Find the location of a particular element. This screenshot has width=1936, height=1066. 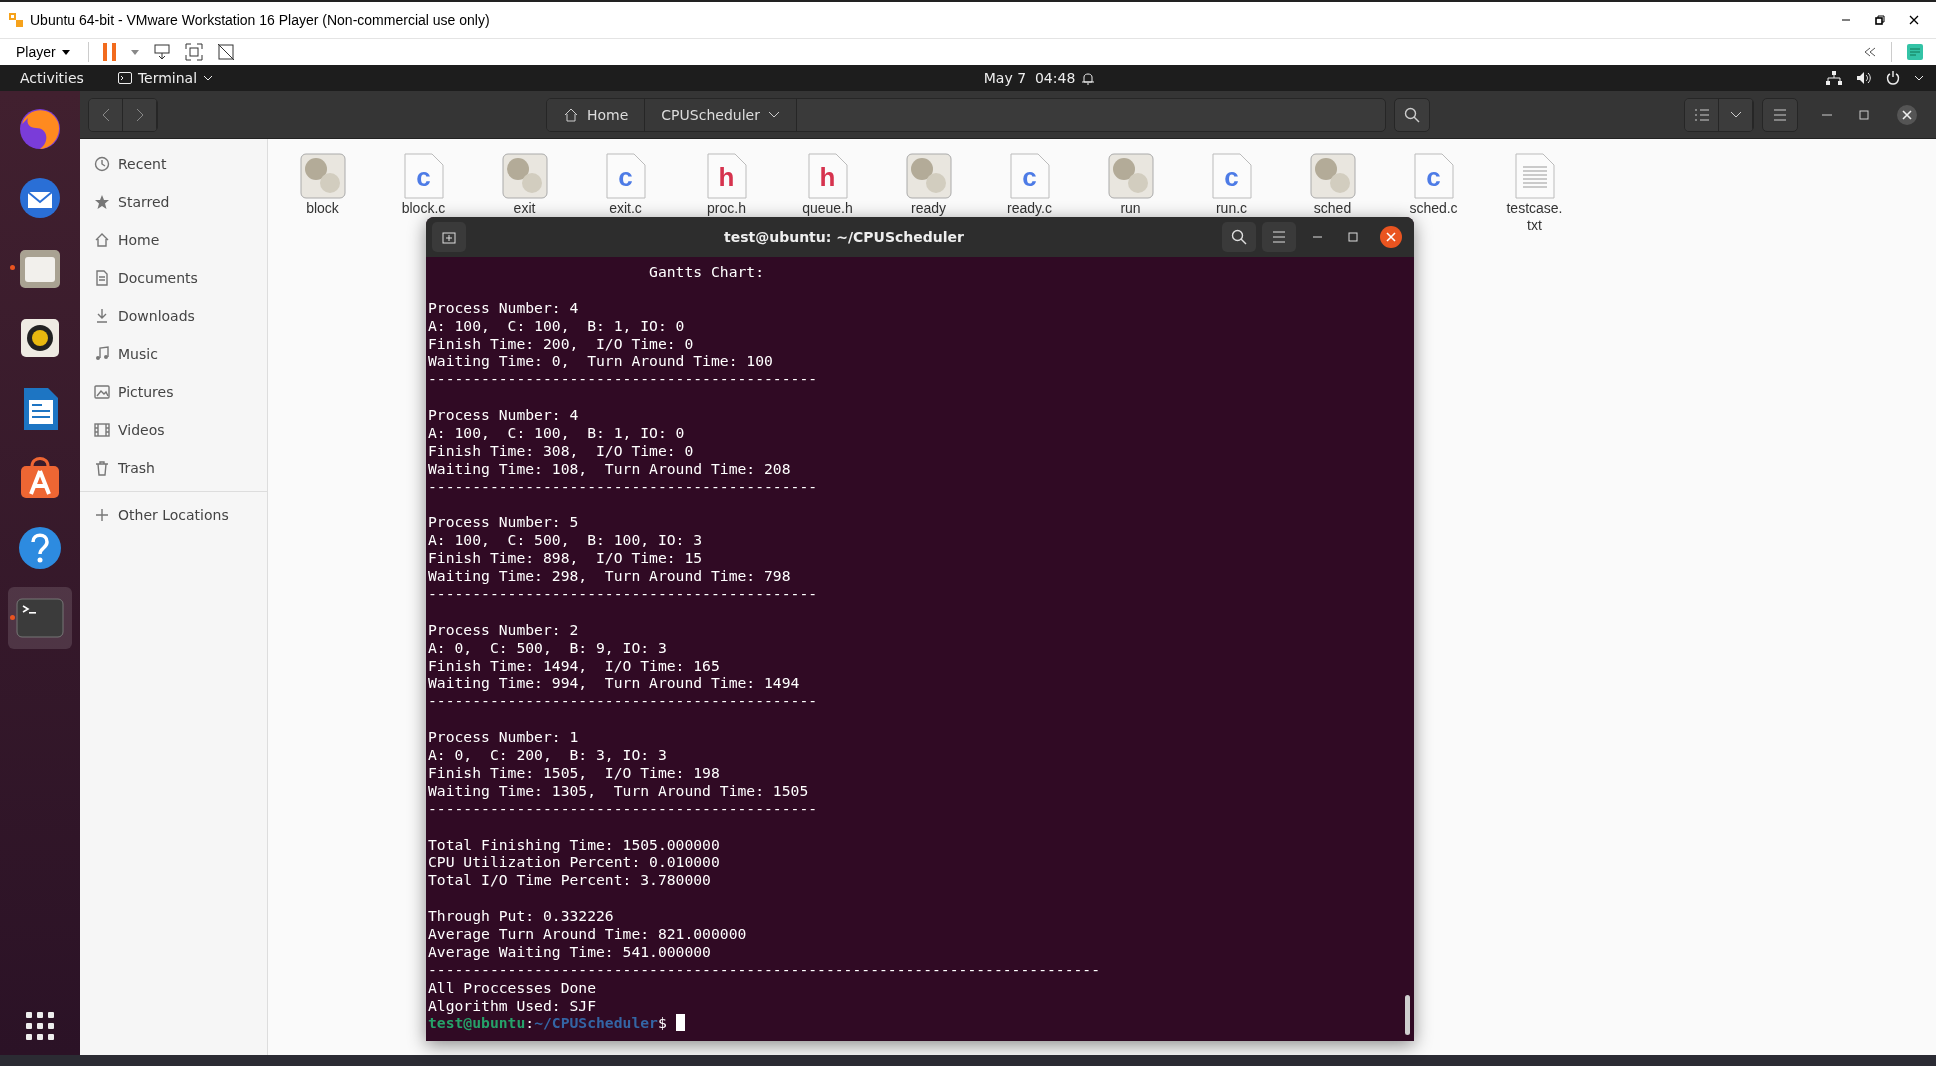

prompt-path: ~/CPUScheduler is located at coordinates (596, 1023).